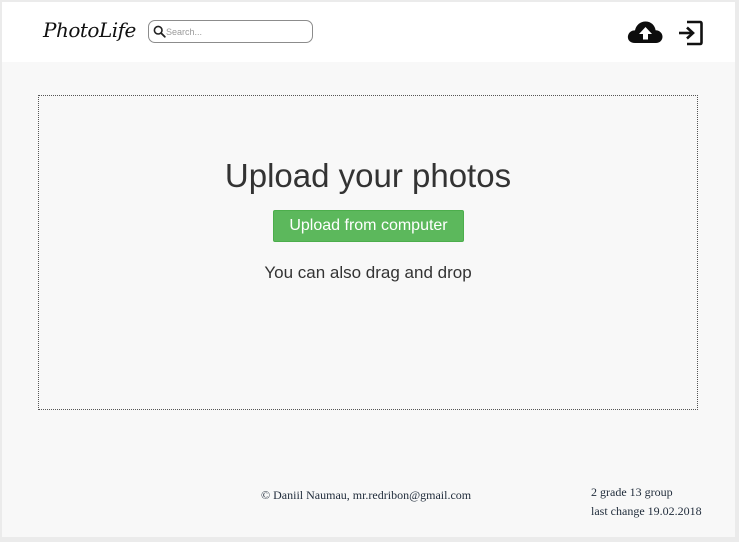 The width and height of the screenshot is (739, 542). What do you see at coordinates (368, 32) in the screenshot?
I see `header: PhotoLife` at bounding box center [368, 32].